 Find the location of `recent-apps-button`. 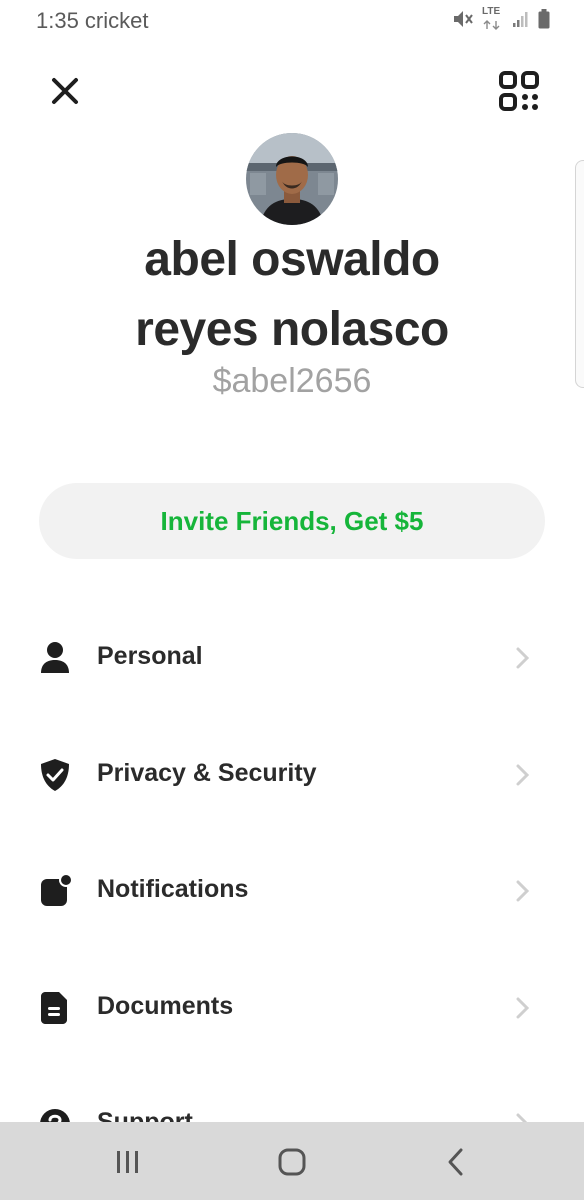

recent-apps-button is located at coordinates (128, 1162).